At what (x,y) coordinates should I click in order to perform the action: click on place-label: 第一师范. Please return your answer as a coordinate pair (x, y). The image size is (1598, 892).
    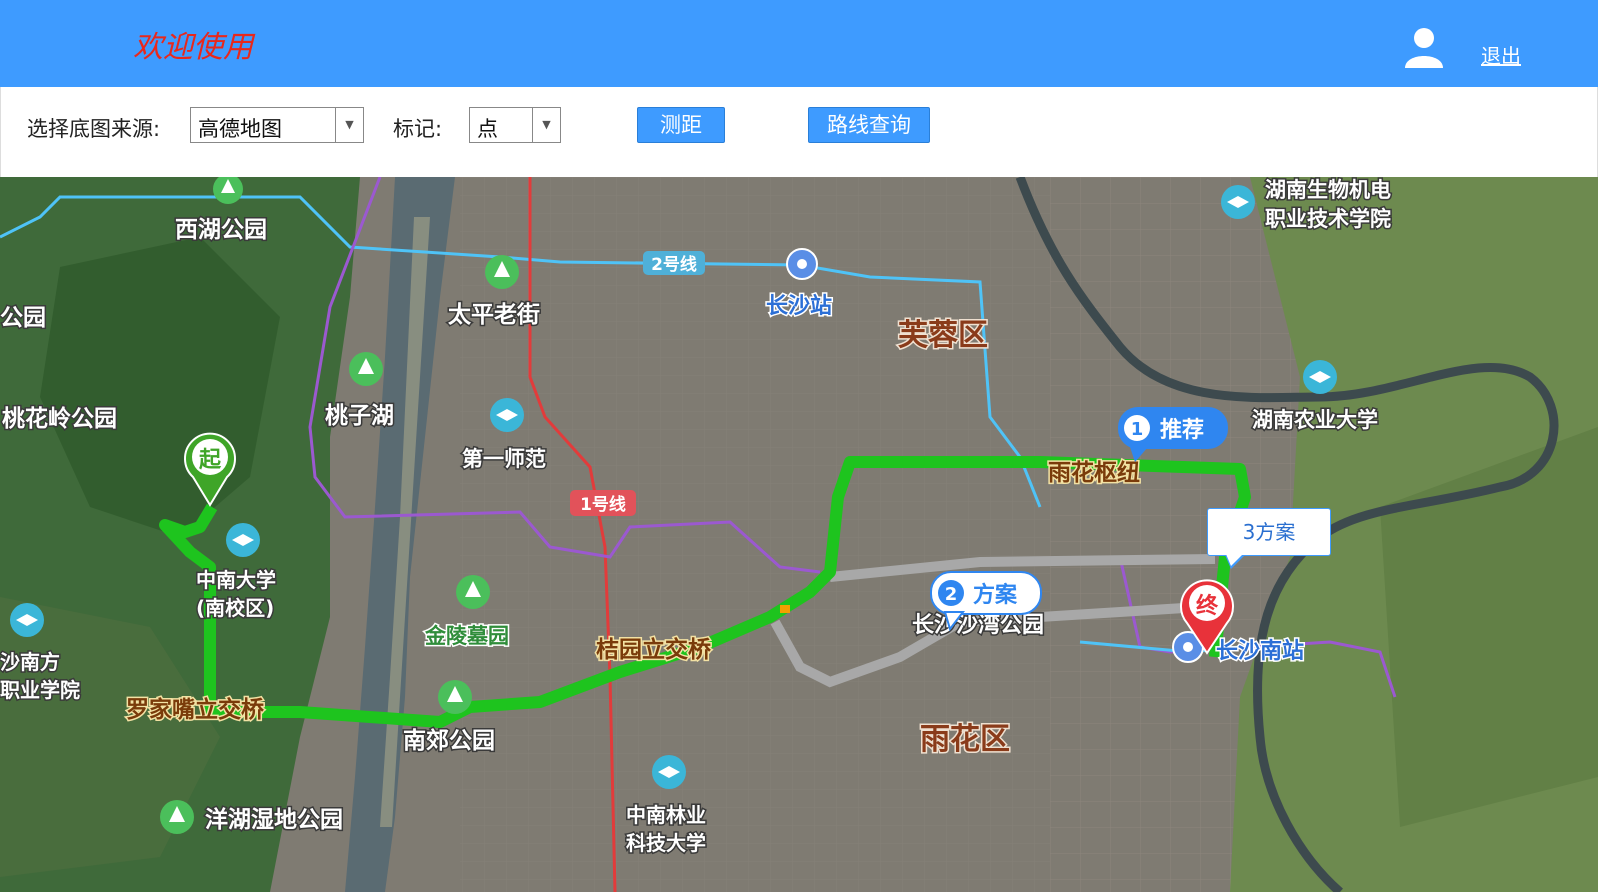
    Looking at the image, I should click on (504, 459).